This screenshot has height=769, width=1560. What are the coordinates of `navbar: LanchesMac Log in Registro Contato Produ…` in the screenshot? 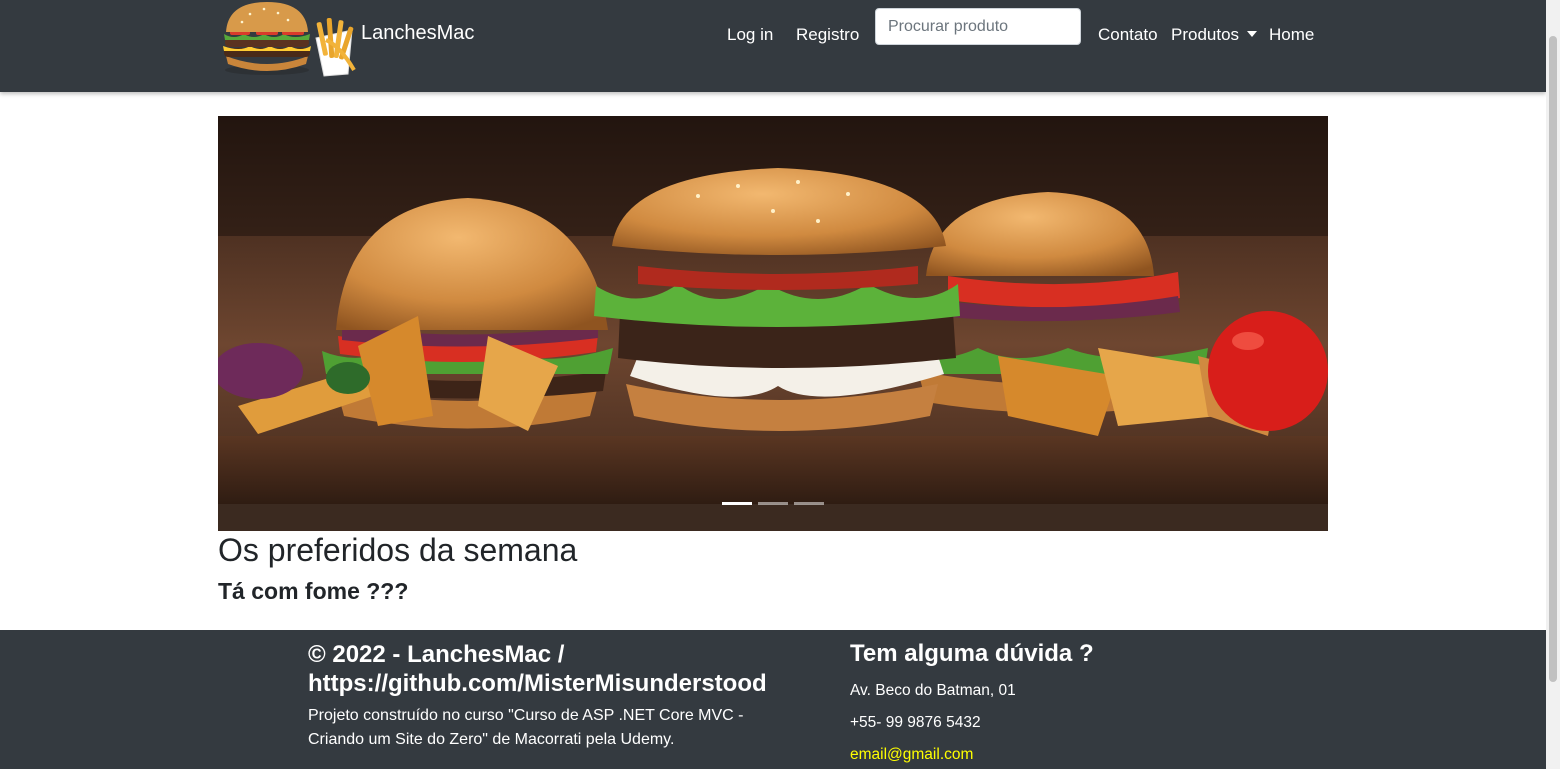 It's located at (773, 46).